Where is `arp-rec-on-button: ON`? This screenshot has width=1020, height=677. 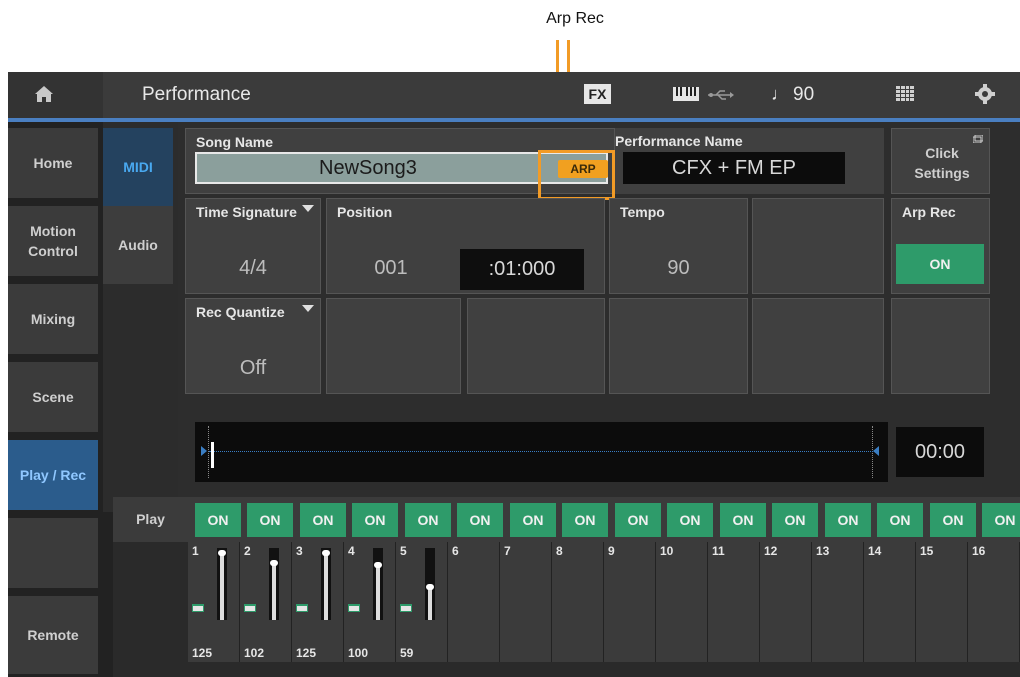 arp-rec-on-button: ON is located at coordinates (940, 264).